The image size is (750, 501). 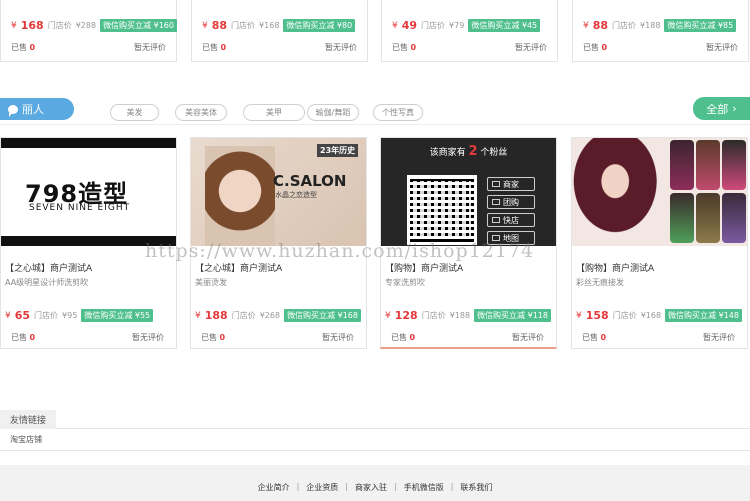 I want to click on category-title-label: 丽人, so click(x=33, y=109).